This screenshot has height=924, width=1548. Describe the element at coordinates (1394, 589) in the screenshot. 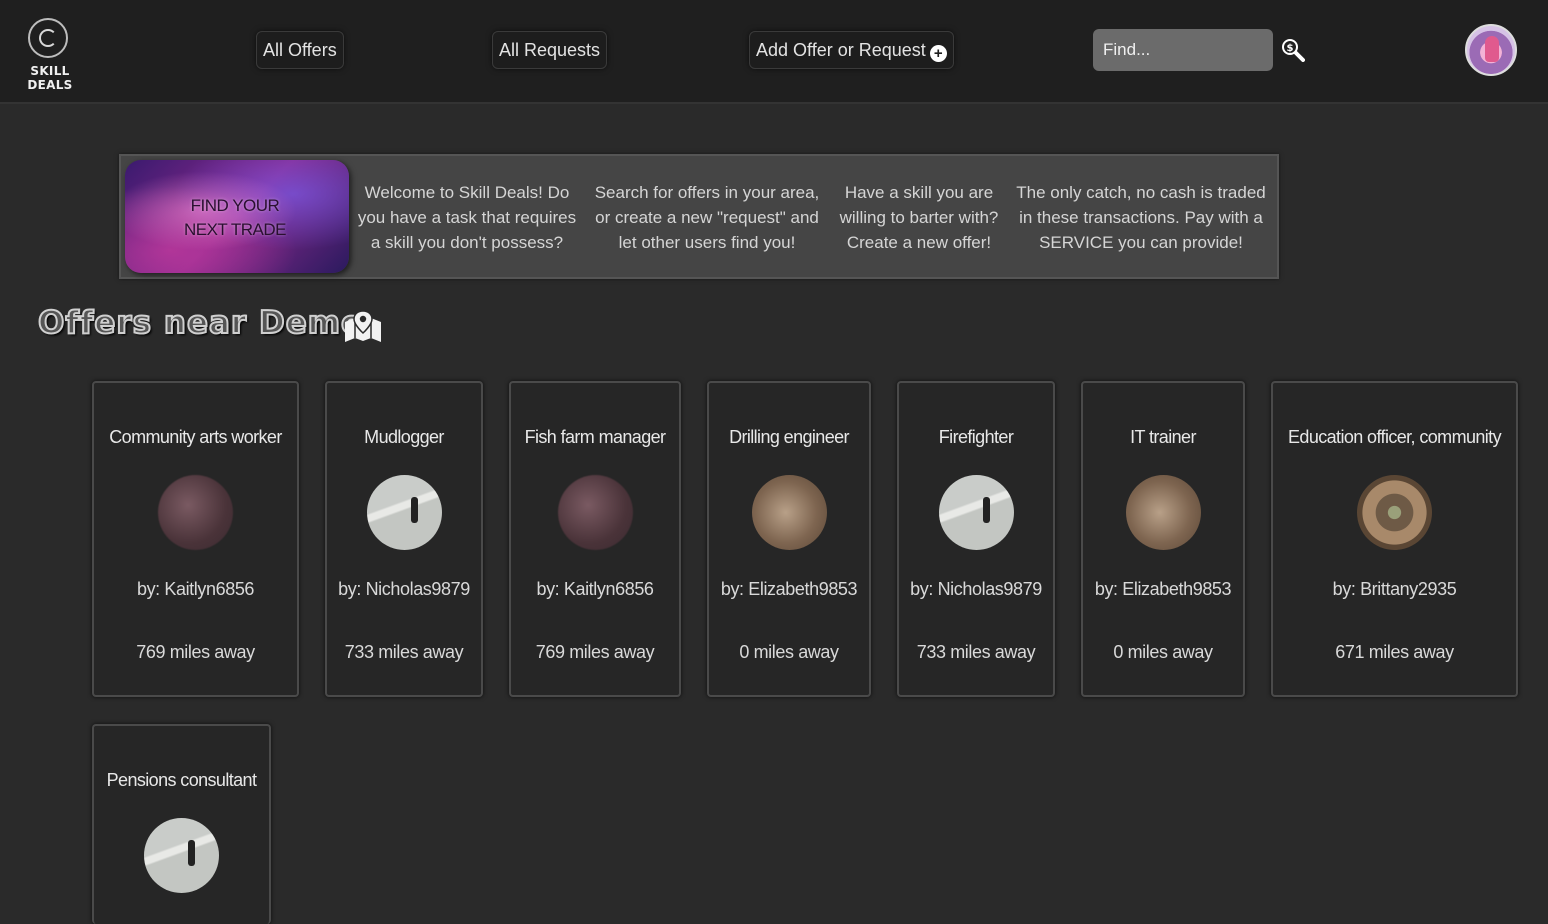

I see `offer-owner: by: Brittany2935` at that location.